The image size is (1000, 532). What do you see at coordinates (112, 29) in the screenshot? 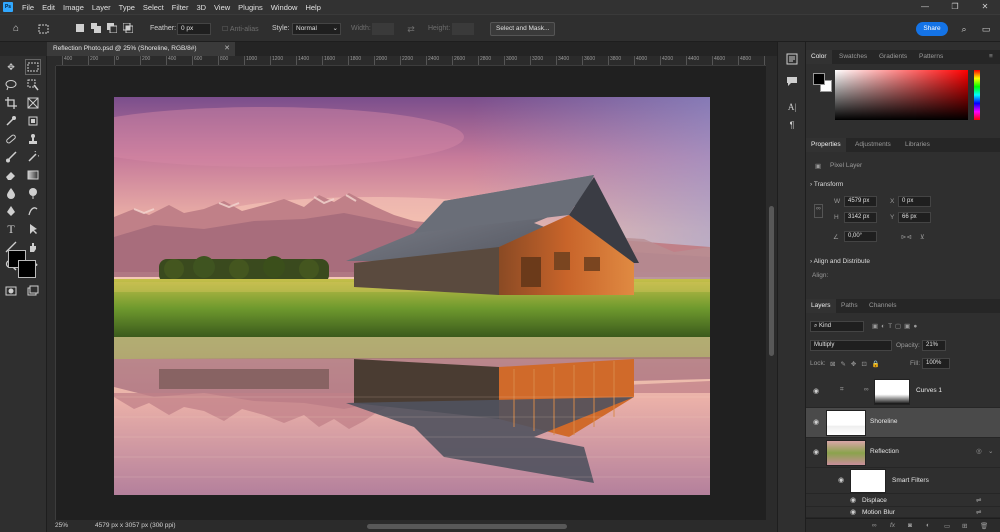
I see `subtract-selection-icon` at bounding box center [112, 29].